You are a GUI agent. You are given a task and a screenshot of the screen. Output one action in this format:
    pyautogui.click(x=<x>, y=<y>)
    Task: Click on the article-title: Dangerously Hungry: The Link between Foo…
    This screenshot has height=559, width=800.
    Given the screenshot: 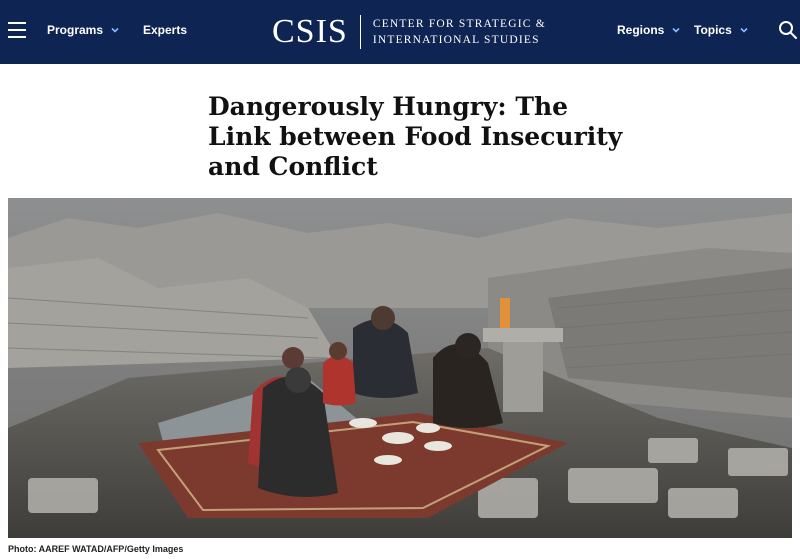 What is the action you would take?
    pyautogui.click(x=415, y=136)
    